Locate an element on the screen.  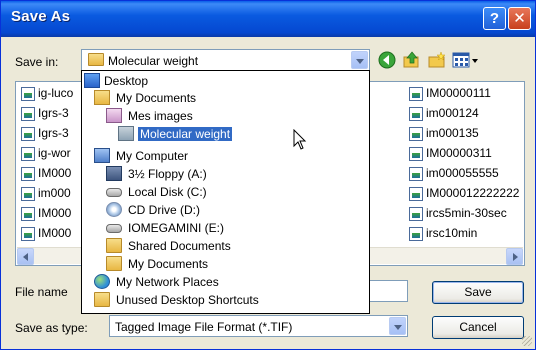
open-folder-icon is located at coordinates (126, 133).